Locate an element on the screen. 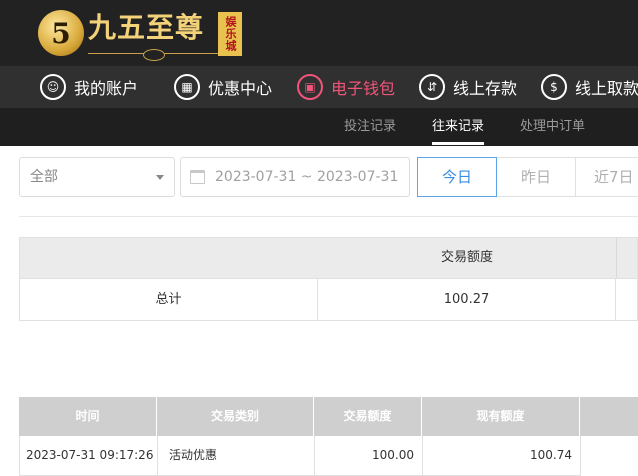 Image resolution: width=638 pixels, height=476 pixels. summary-row: 总计 100.27 is located at coordinates (328, 300).